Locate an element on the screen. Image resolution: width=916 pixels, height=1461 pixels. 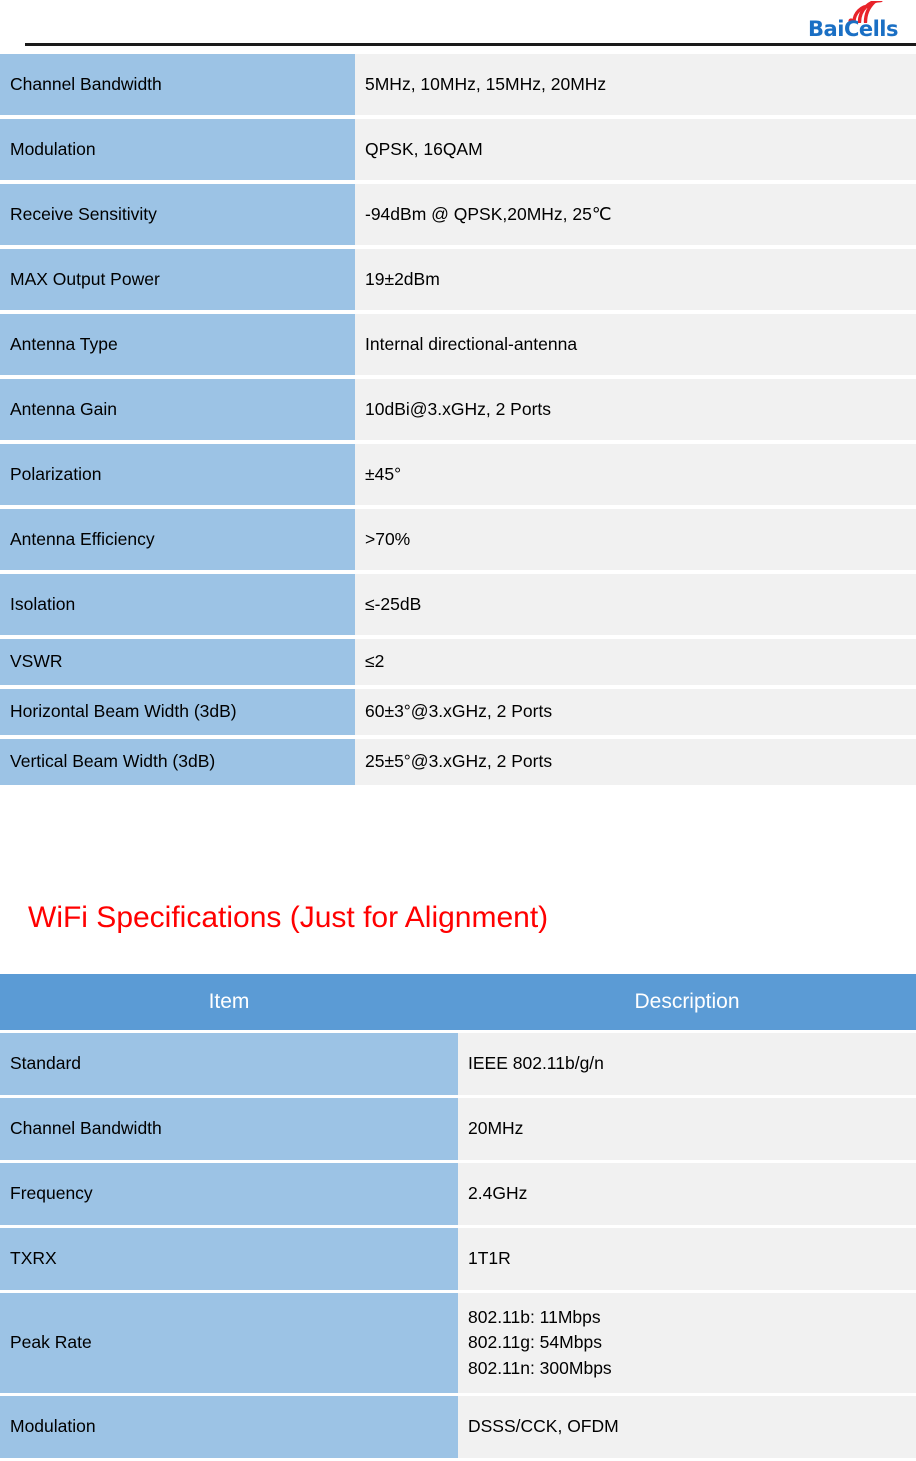
table-row: Frequency 2.4GHz is located at coordinates (458, 1194).